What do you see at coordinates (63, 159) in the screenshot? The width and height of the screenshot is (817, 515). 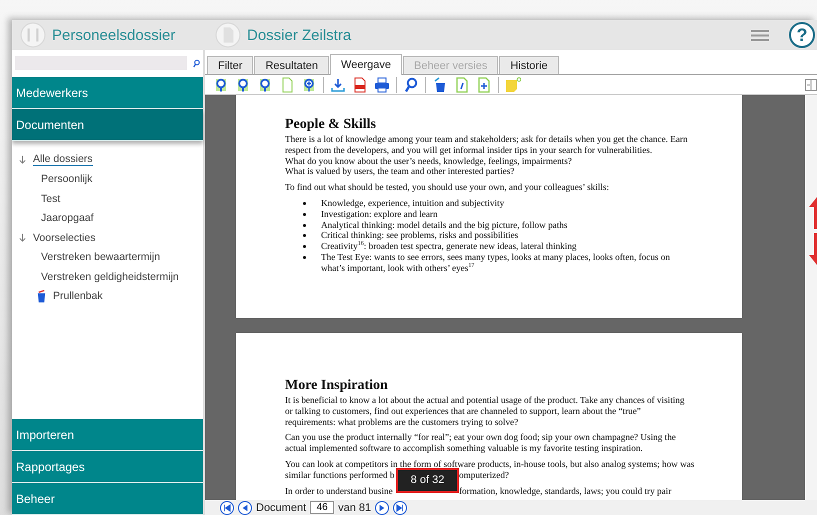 I see `tree-item: Alle dossiers` at bounding box center [63, 159].